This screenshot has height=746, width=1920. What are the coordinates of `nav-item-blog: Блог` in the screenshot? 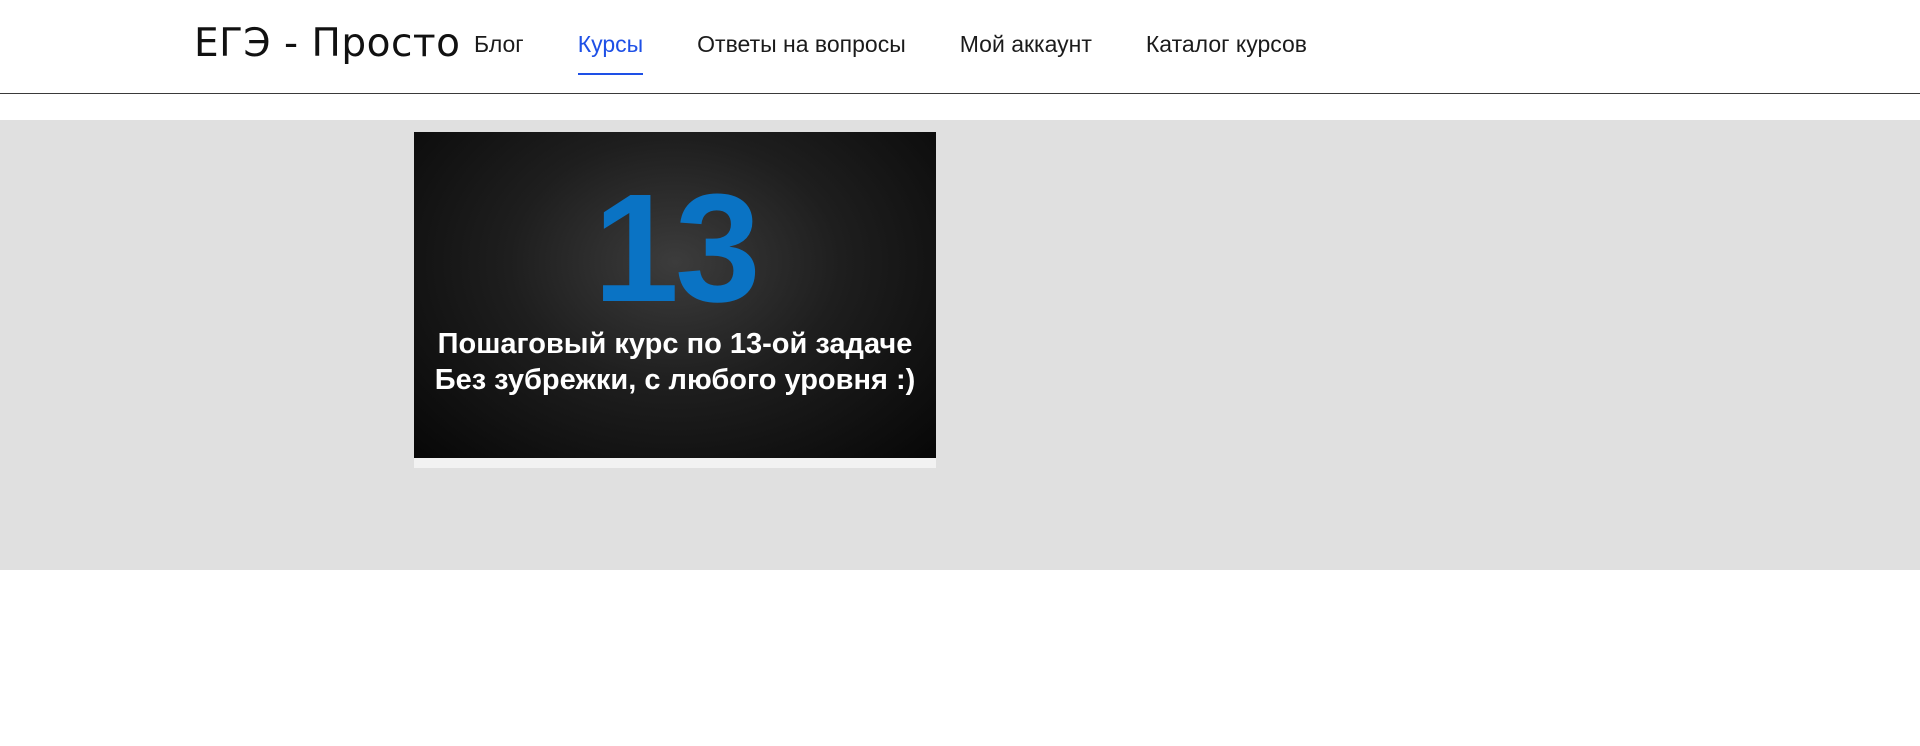 It's located at (499, 29).